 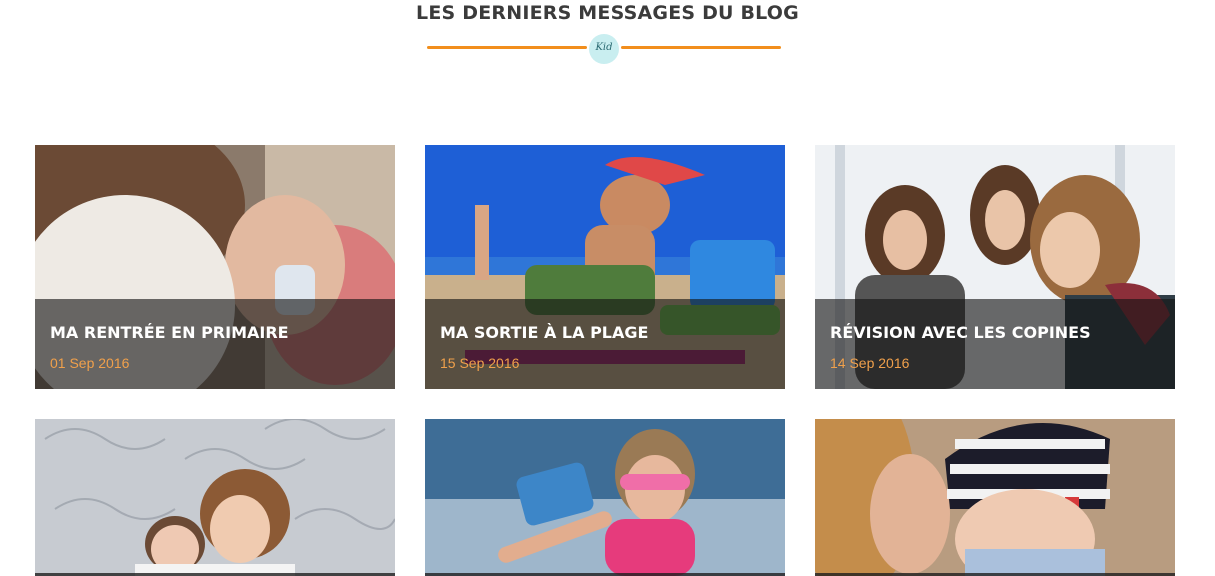 I want to click on kidoo-logo: Kid, so click(x=604, y=49).